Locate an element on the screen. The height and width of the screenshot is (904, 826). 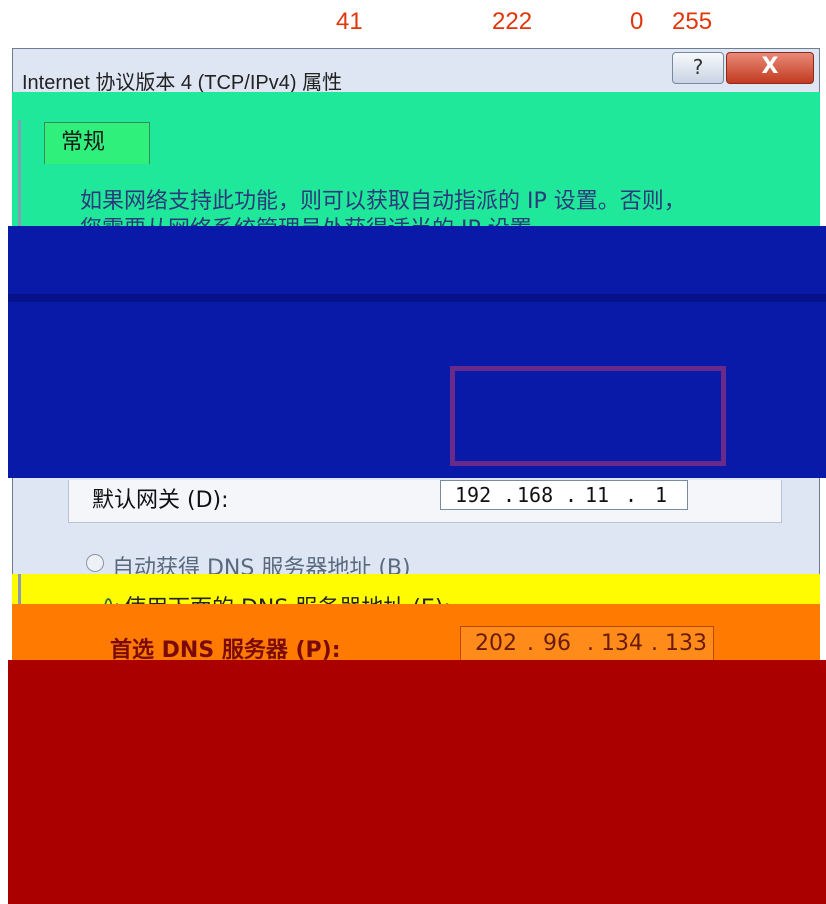
gateway-octet-2: 168 is located at coordinates (535, 495).